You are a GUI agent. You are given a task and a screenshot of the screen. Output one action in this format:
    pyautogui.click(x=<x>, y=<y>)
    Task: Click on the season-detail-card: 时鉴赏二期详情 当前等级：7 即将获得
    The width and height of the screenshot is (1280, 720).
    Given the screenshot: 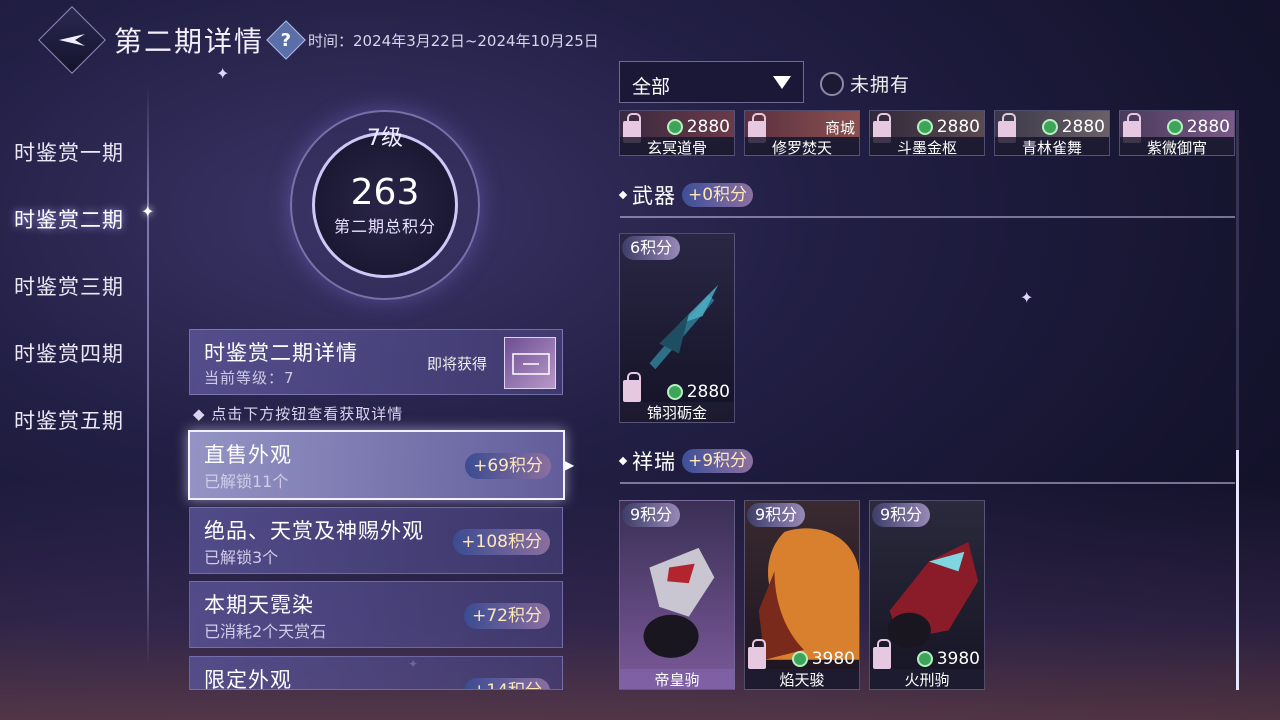 What is the action you would take?
    pyautogui.click(x=376, y=362)
    